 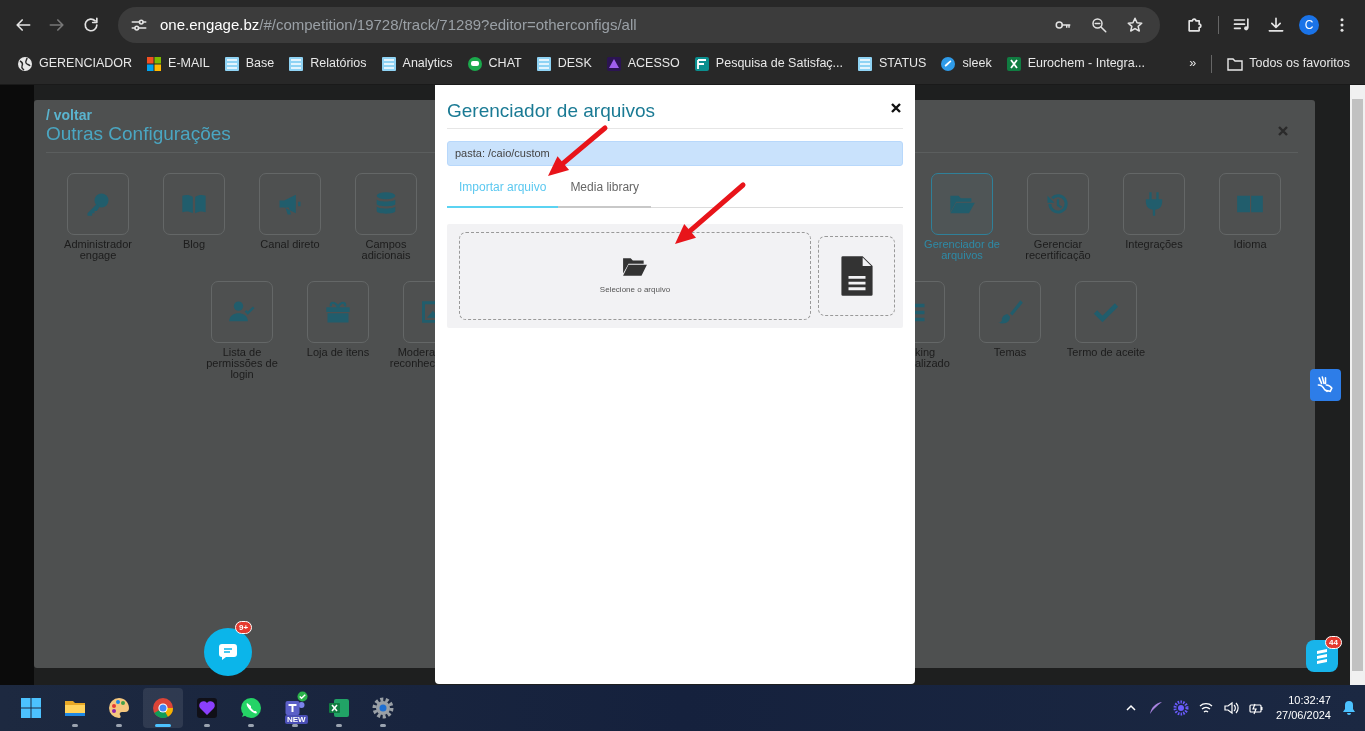 I want to click on address-bar: one.engage.bz/#/competition/19728/track/71289?editor=otherconfigs/all, so click(x=639, y=25).